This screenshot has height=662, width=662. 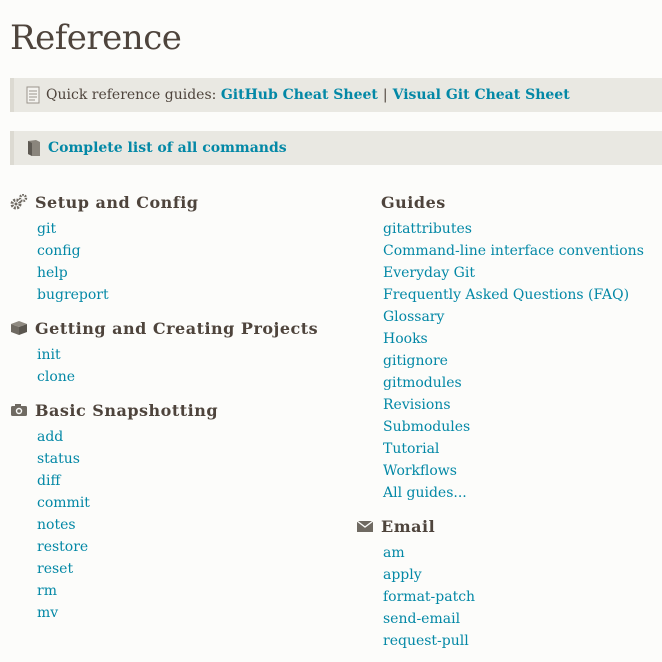 What do you see at coordinates (22, 202) in the screenshot?
I see `gears-icon` at bounding box center [22, 202].